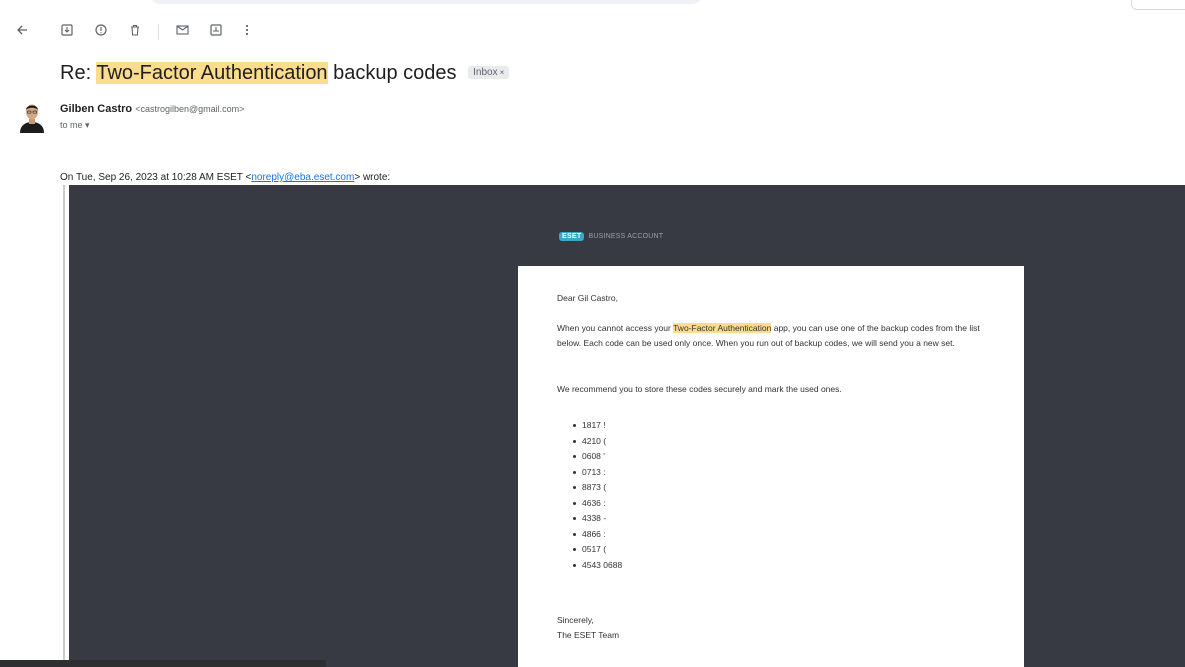 The width and height of the screenshot is (1185, 667). I want to click on move-to-icon, so click(216, 30).